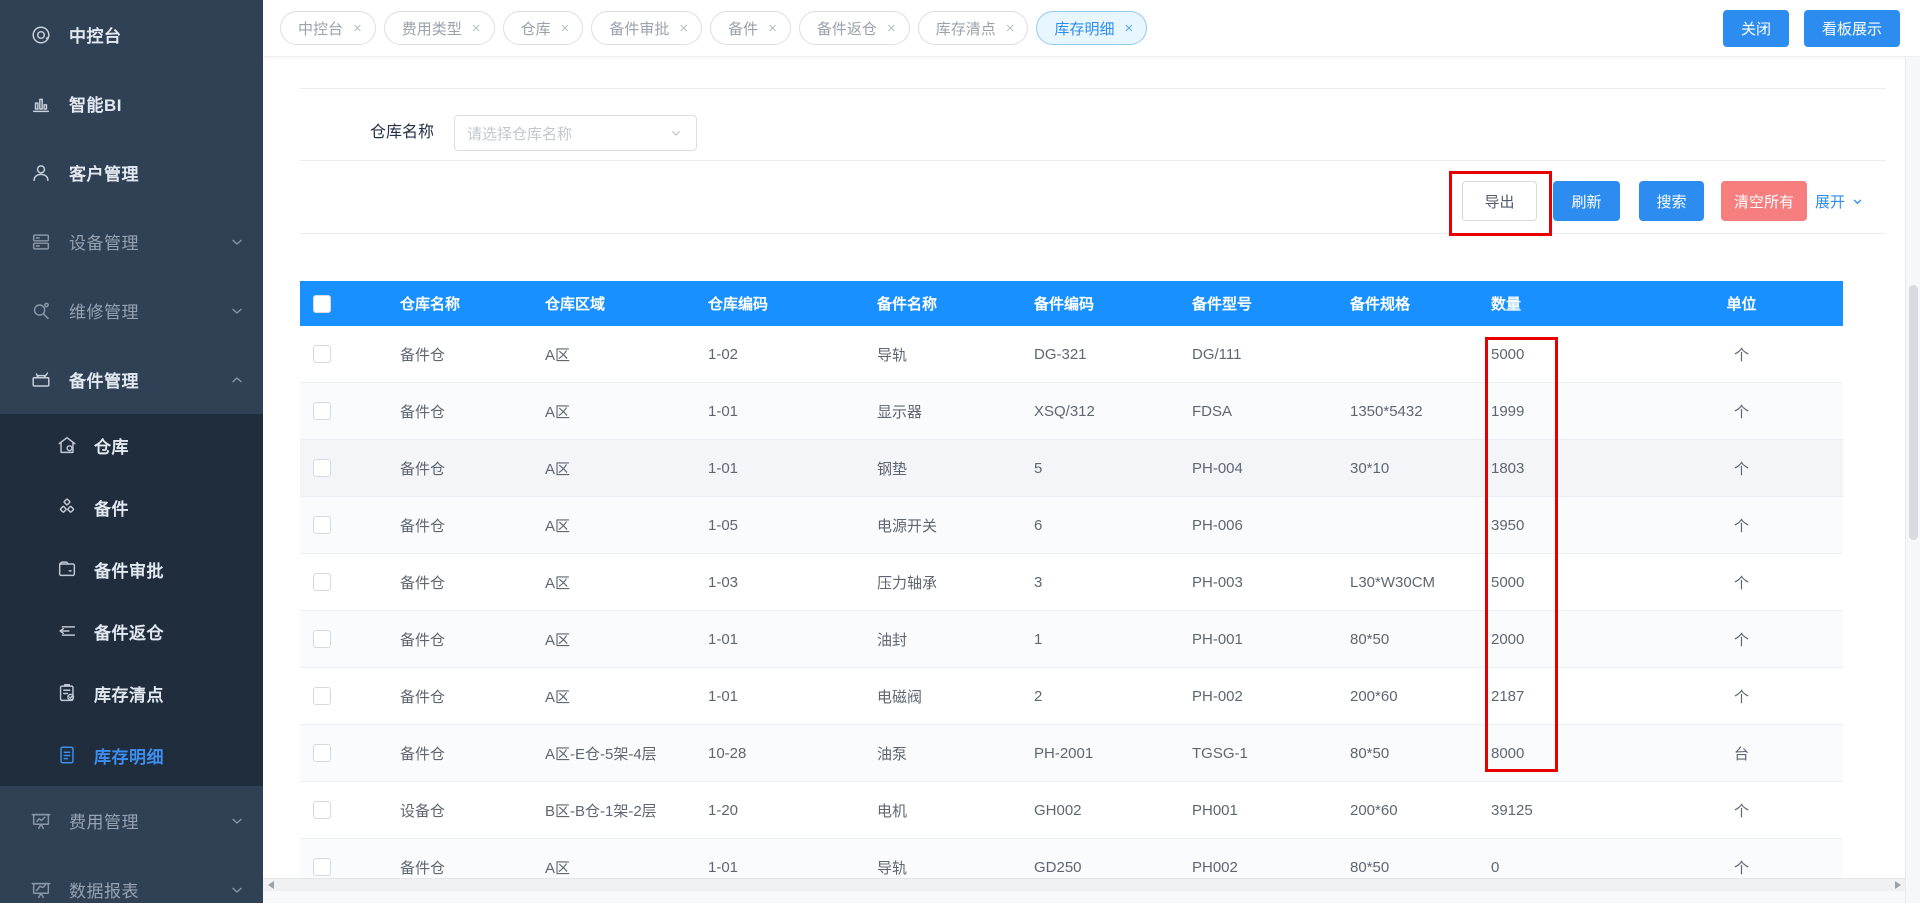 The width and height of the screenshot is (1920, 924). What do you see at coordinates (131, 172) in the screenshot?
I see `sidebar-item-customer-mgmt: 客户管理` at bounding box center [131, 172].